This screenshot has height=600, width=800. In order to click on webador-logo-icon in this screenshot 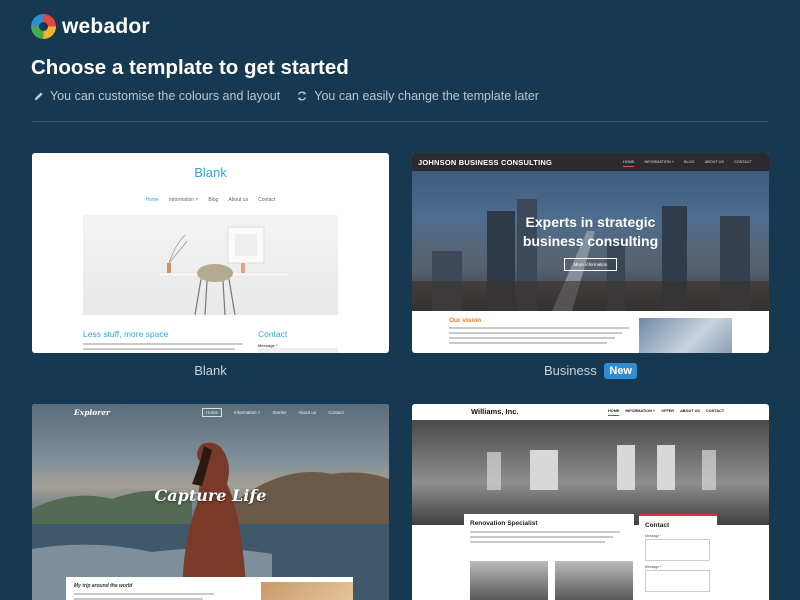, I will do `click(43, 26)`.